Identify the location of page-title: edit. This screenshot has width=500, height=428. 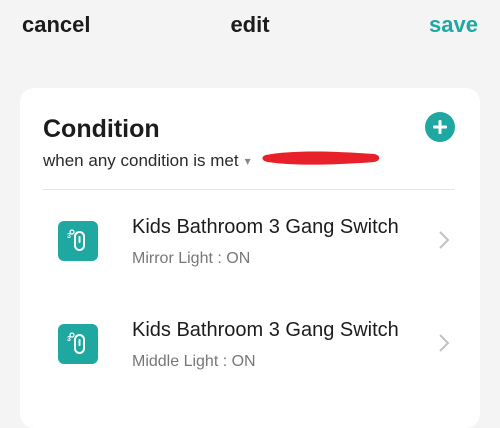
(250, 24).